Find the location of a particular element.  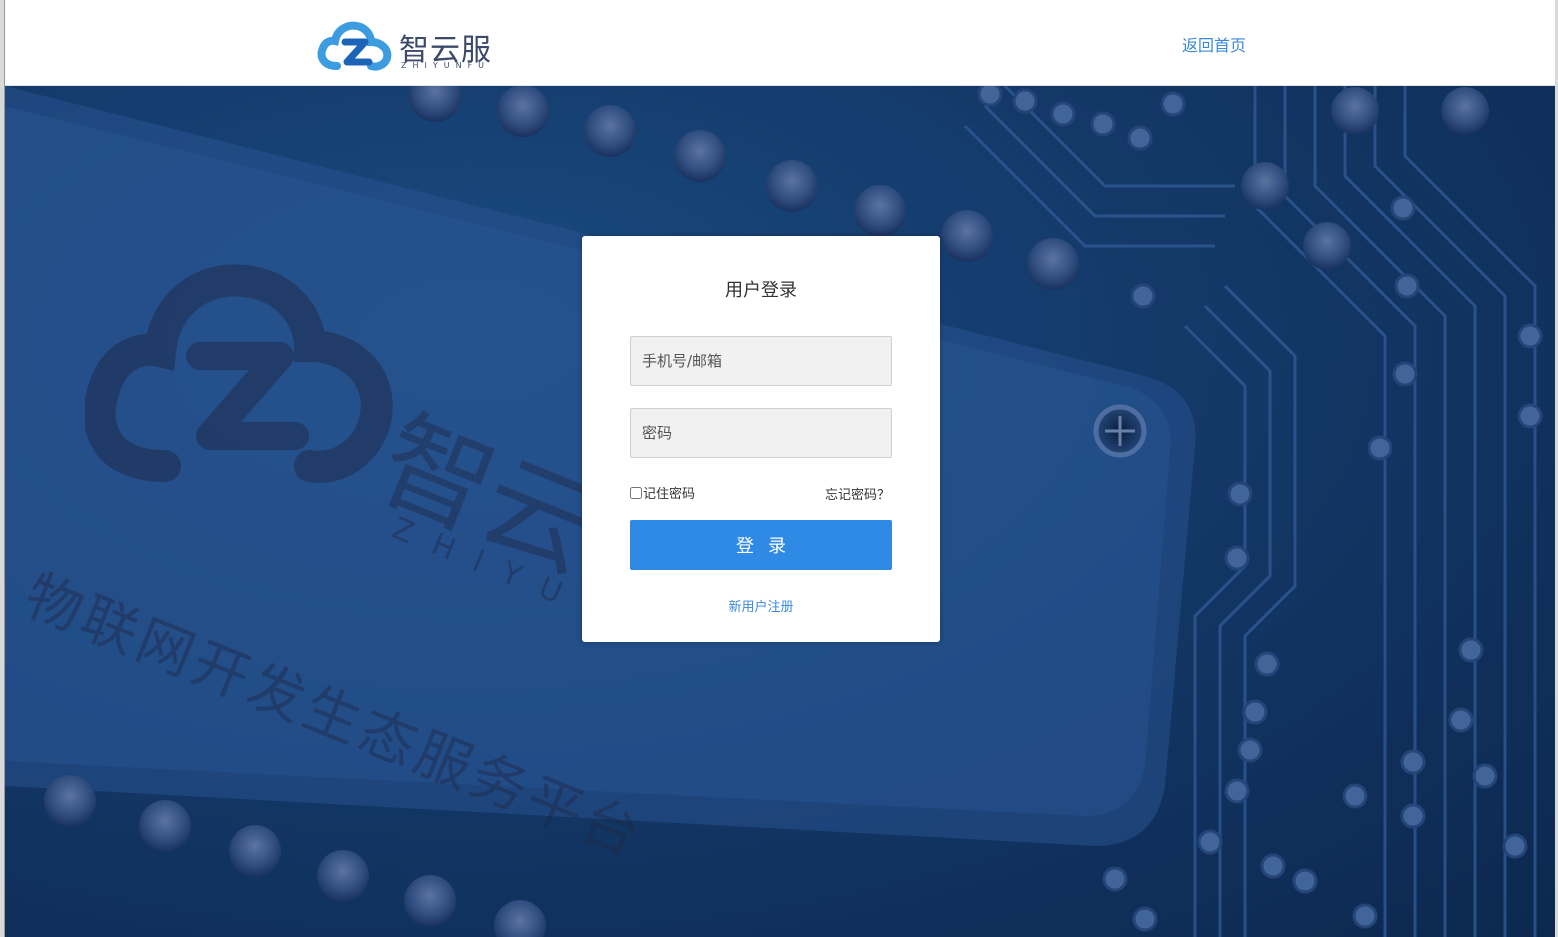

remember-password: 记住密码 is located at coordinates (662, 492).